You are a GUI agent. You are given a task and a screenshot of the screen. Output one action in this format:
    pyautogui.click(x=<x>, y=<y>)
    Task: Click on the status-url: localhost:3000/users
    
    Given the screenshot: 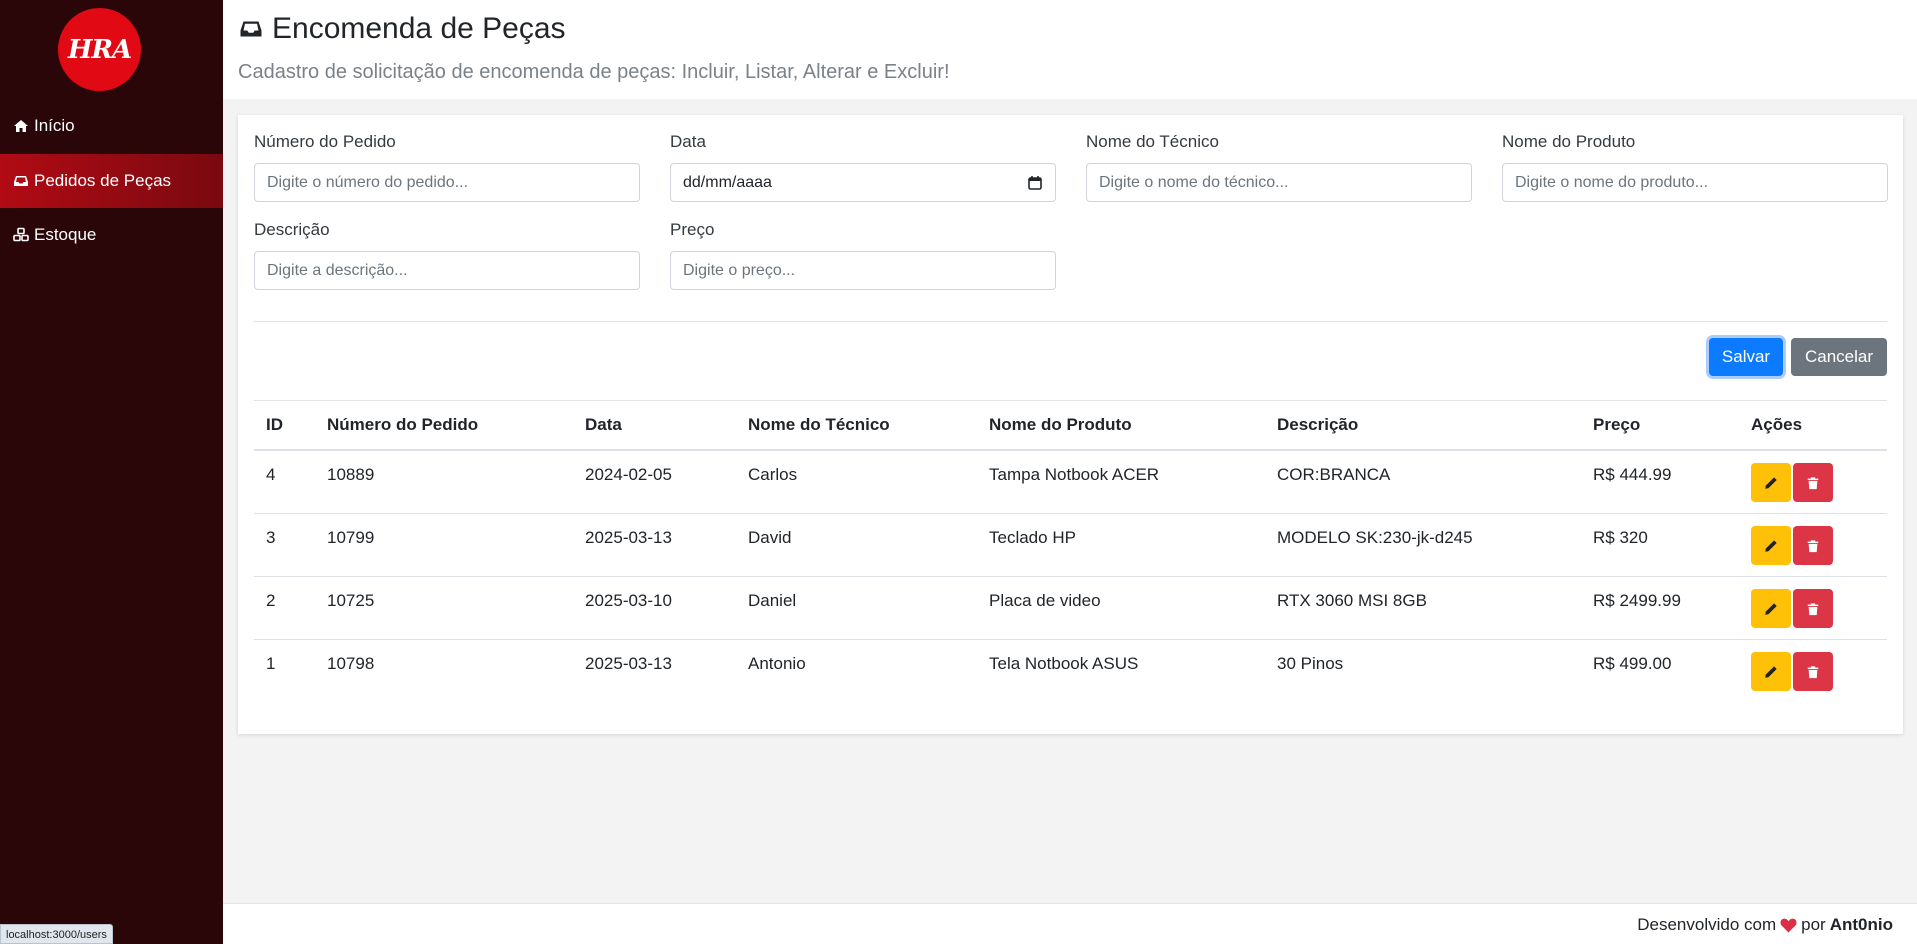 What is the action you would take?
    pyautogui.click(x=56, y=934)
    